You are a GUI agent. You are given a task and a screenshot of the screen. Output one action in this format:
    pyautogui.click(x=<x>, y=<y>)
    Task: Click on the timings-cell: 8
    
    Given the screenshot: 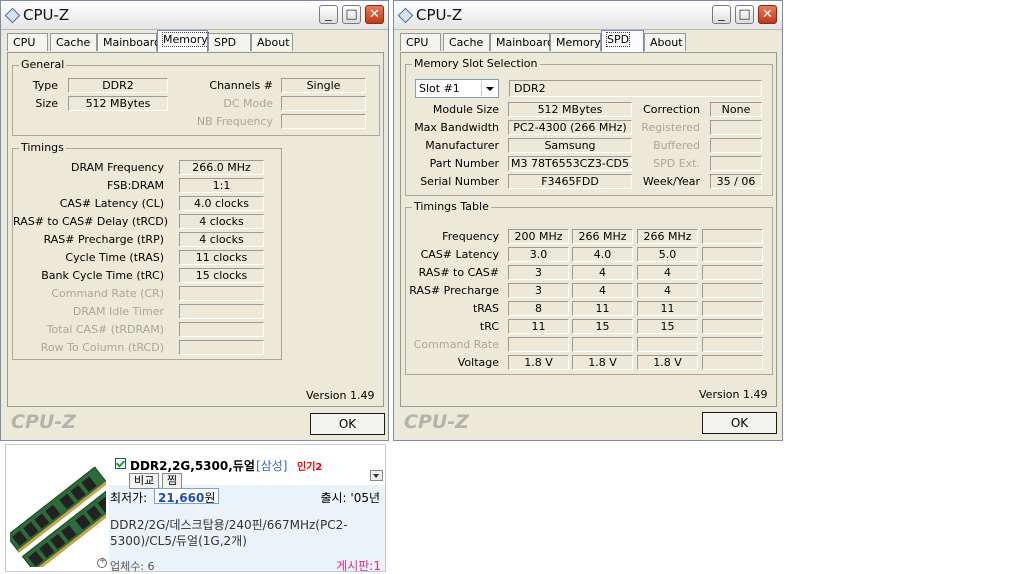 What is the action you would take?
    pyautogui.click(x=538, y=308)
    